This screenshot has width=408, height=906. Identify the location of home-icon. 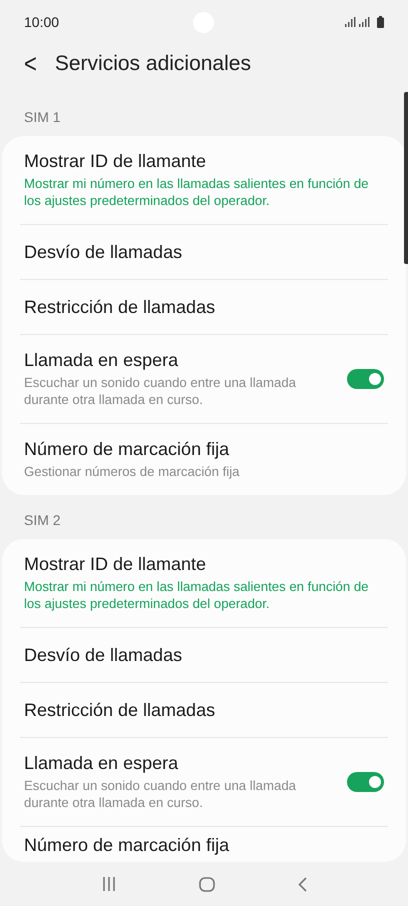
(206, 884).